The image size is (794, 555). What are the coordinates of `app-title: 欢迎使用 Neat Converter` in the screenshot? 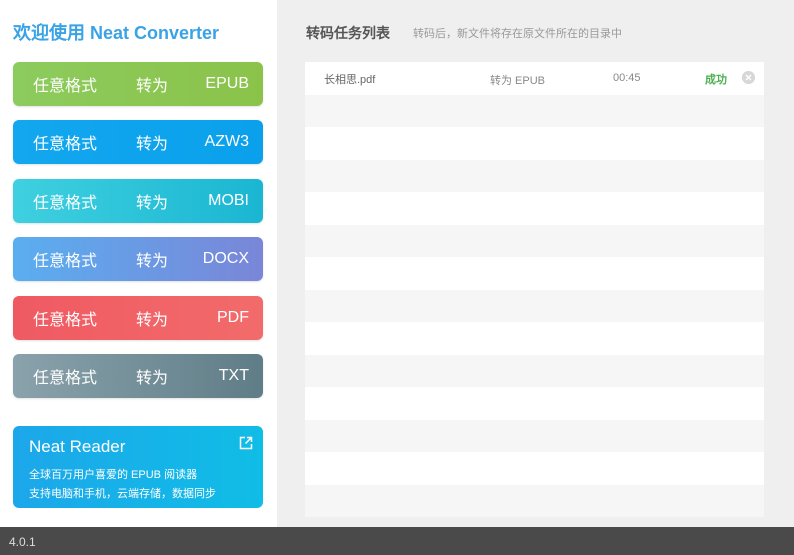 It's located at (116, 33).